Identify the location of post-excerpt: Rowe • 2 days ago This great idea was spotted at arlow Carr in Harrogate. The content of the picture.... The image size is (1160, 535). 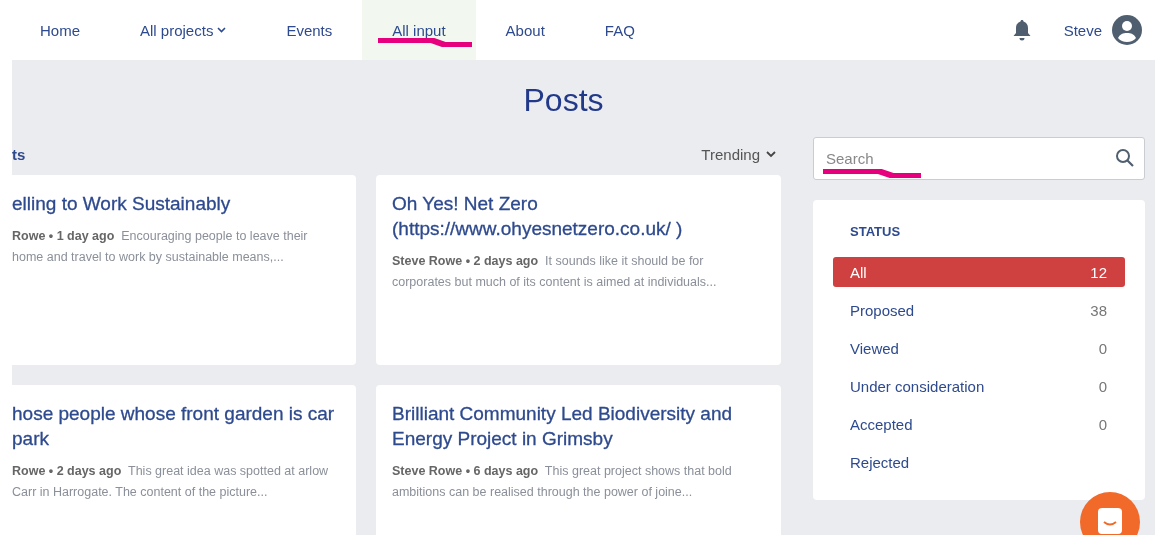
(171, 482).